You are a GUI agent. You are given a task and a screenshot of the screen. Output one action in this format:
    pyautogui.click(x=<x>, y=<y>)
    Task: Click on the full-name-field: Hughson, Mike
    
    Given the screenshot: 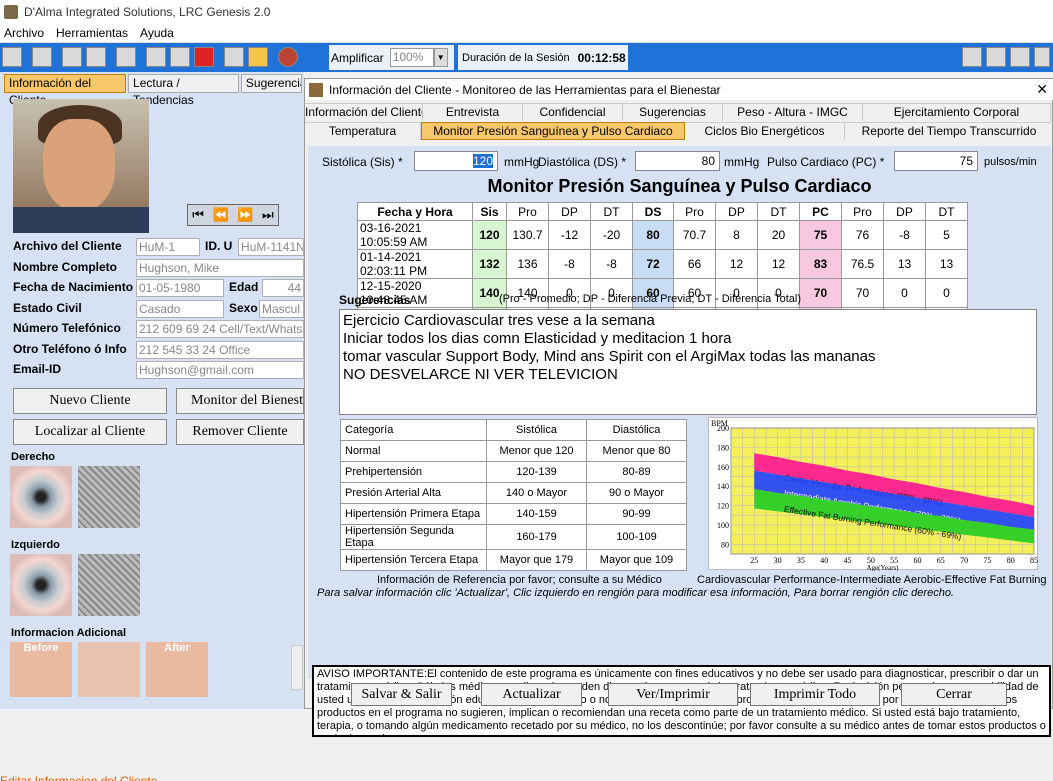 What is the action you would take?
    pyautogui.click(x=220, y=268)
    